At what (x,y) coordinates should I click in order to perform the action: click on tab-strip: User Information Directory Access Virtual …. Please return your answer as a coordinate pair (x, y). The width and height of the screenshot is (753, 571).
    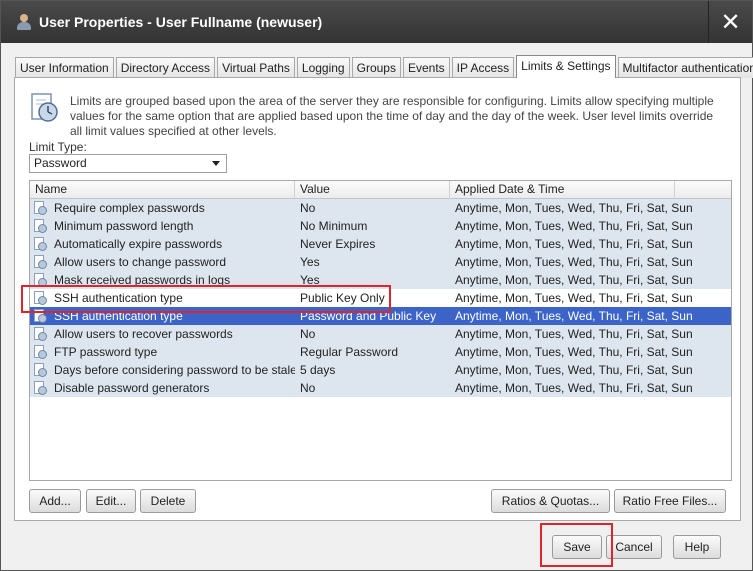
    Looking at the image, I should click on (384, 66).